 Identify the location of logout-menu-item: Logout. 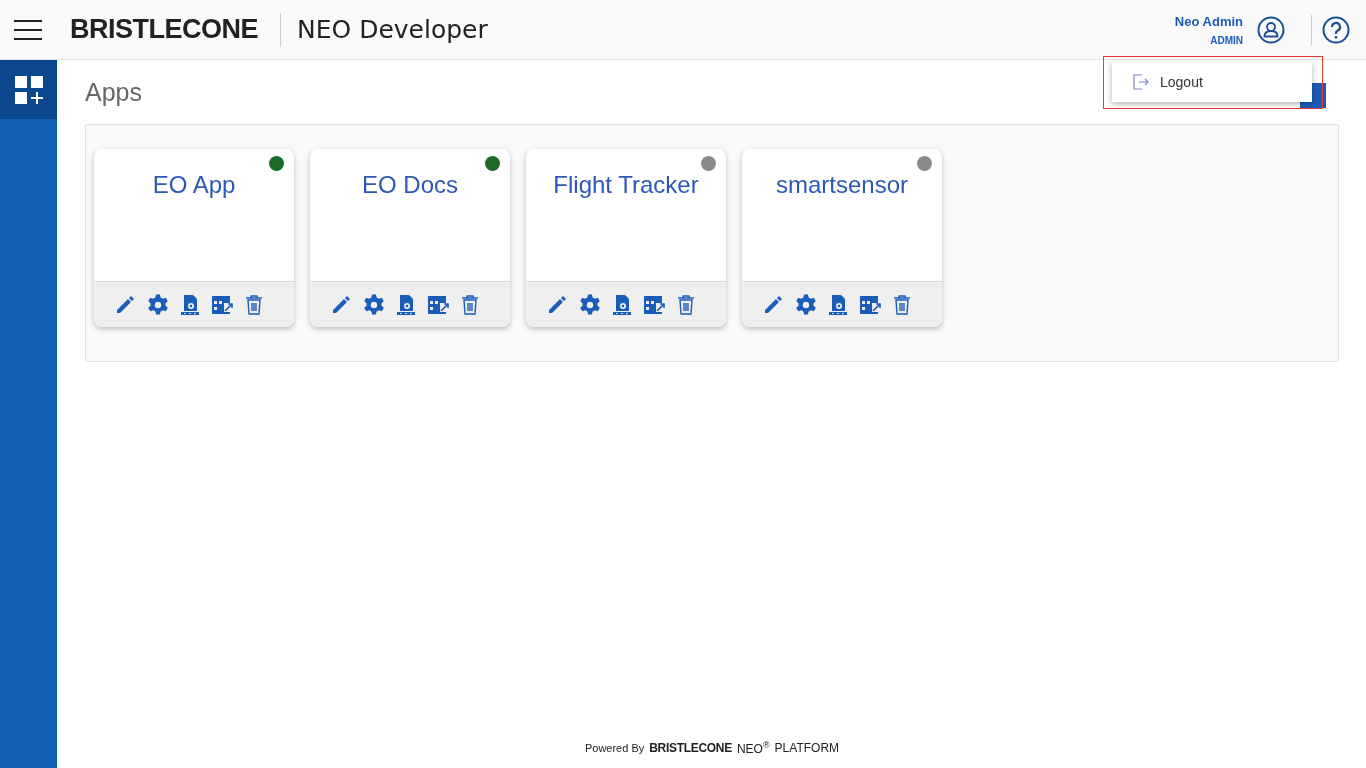
(1212, 82).